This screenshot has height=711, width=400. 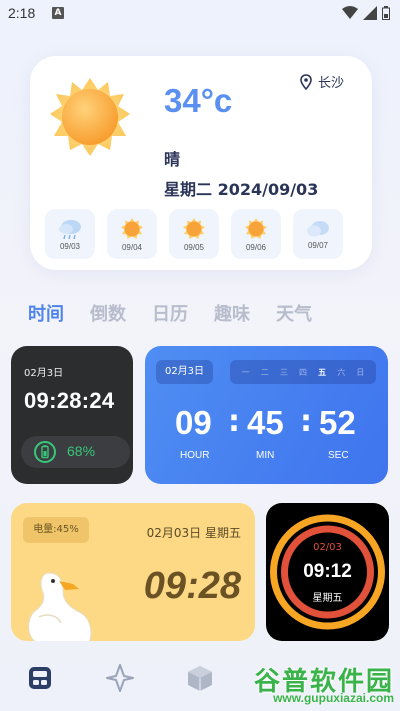 I want to click on forecast-item: 09/05, so click(x=194, y=234).